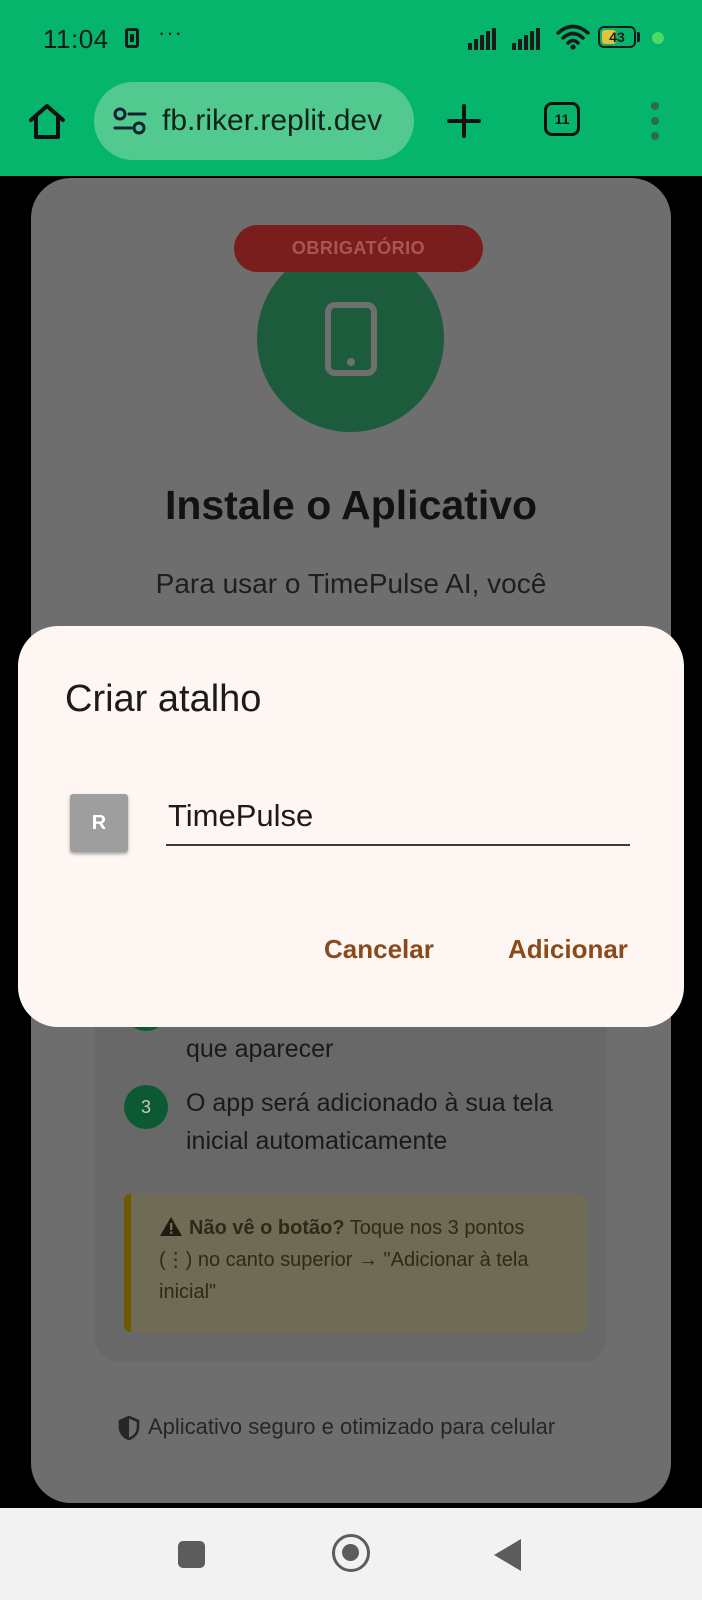  What do you see at coordinates (482, 39) in the screenshot?
I see `signal-1-icon` at bounding box center [482, 39].